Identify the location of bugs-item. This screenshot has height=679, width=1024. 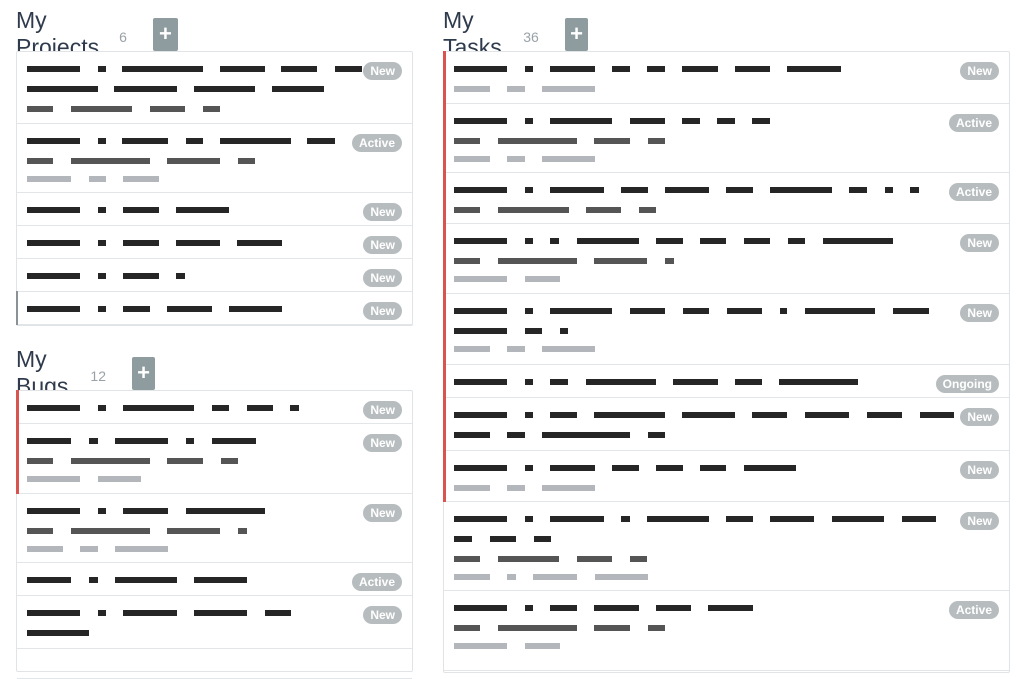
(214, 664).